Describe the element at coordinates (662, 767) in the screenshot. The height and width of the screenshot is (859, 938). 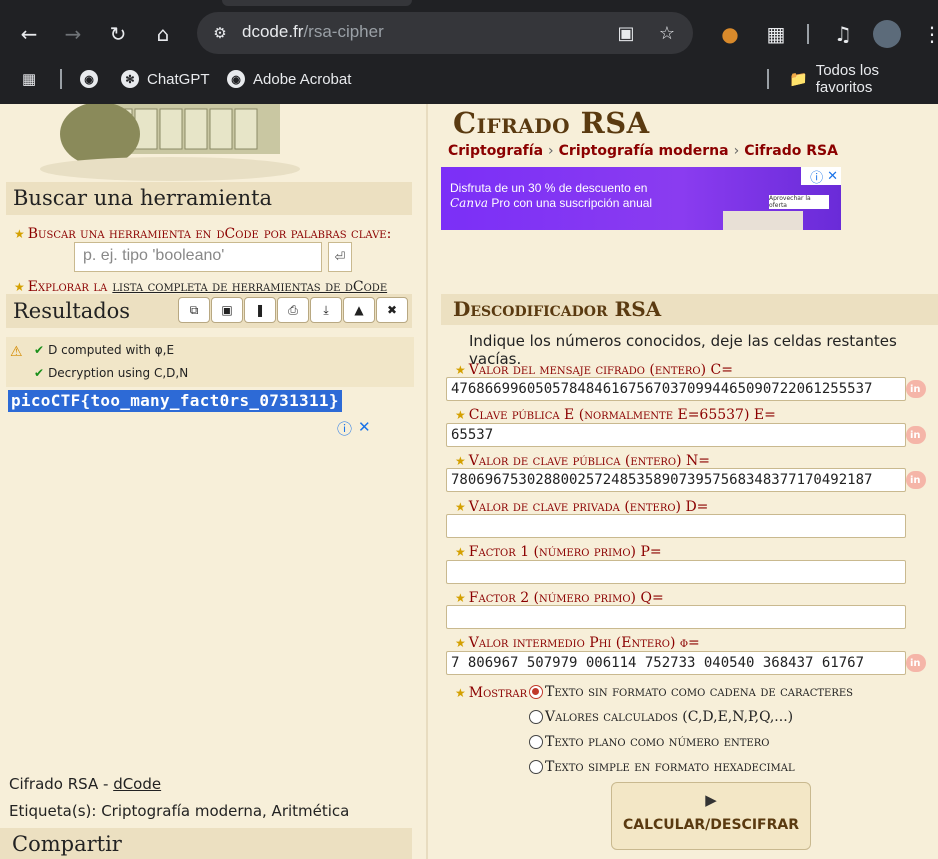
I see `radio-plaintext-hex: Texto simple en formato hexadecimal` at that location.